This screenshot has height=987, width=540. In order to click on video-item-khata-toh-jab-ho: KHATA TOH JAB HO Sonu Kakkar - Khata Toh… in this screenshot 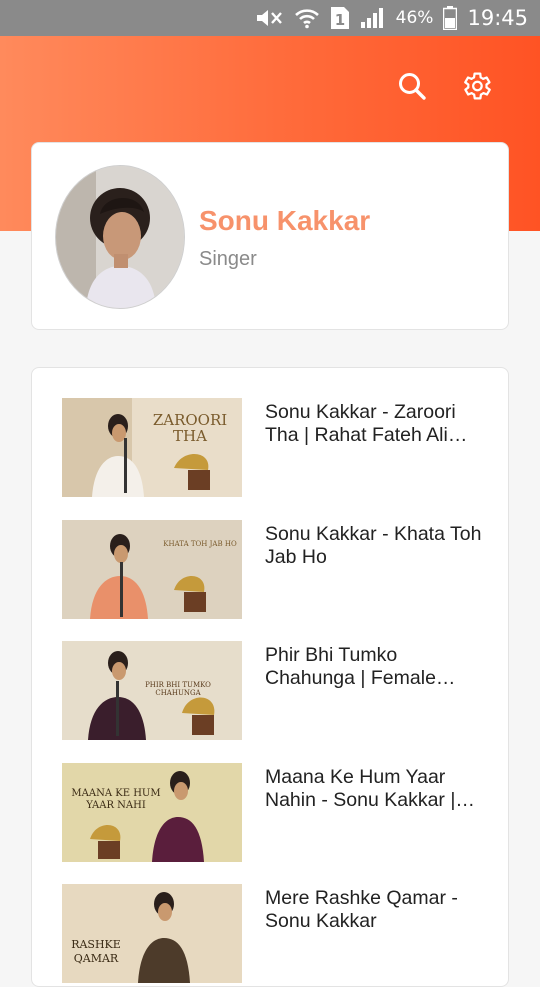, I will do `click(277, 570)`.